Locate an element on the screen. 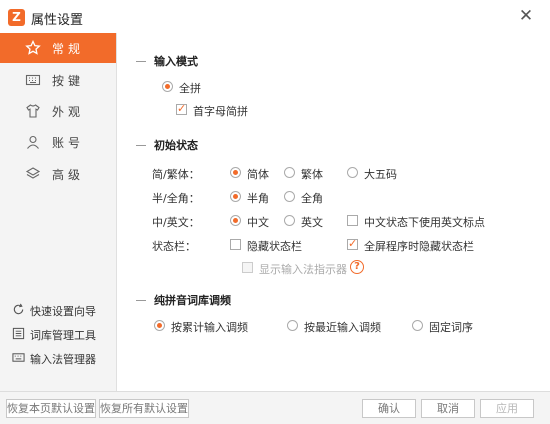 This screenshot has width=550, height=424. app-logo-icon: Z is located at coordinates (16, 17).